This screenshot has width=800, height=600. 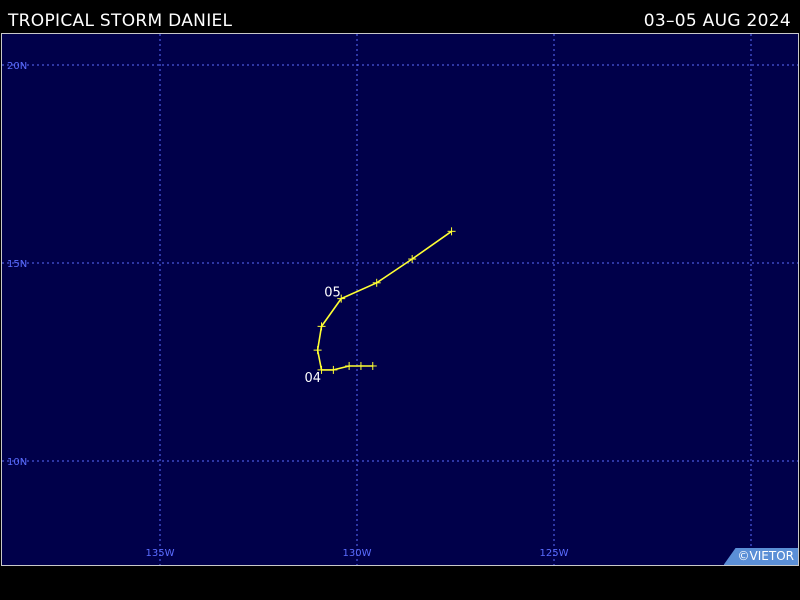 What do you see at coordinates (160, 553) in the screenshot?
I see `lon-label: 135W` at bounding box center [160, 553].